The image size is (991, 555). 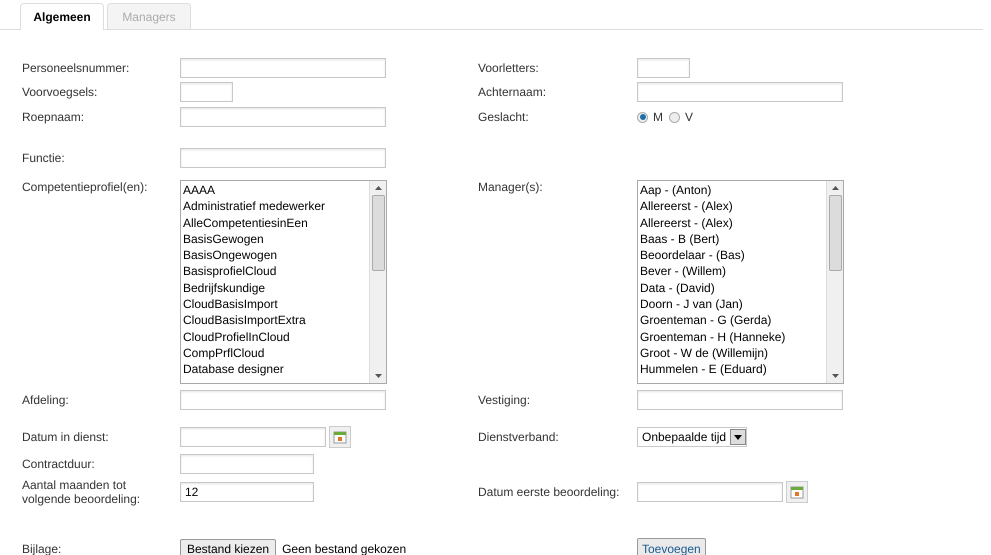 What do you see at coordinates (733, 255) in the screenshot?
I see `list-item: Beoordelaar - (Bas)` at bounding box center [733, 255].